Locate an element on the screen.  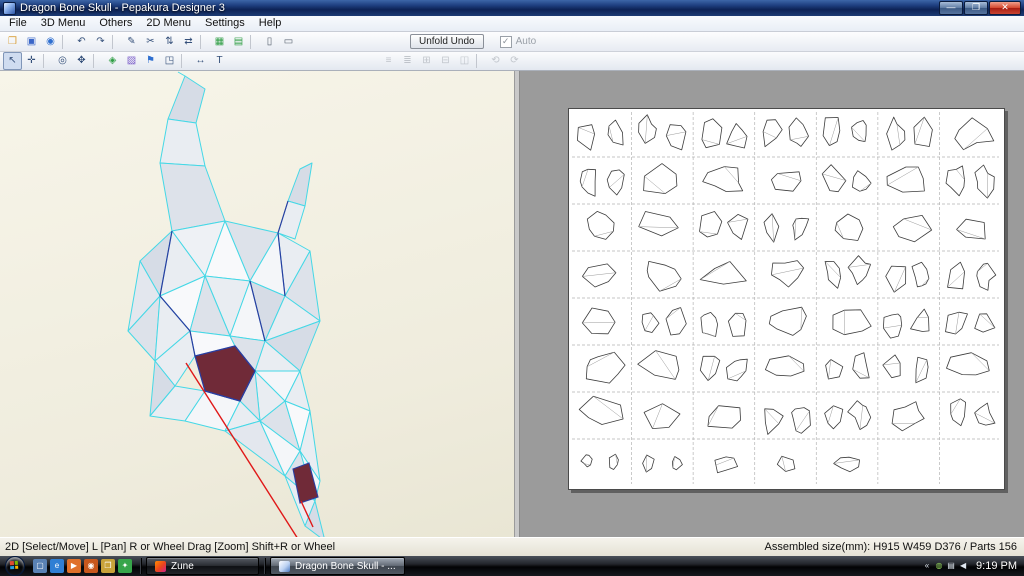
auto-checkbox-label: Auto is located at coordinates (526, 41).